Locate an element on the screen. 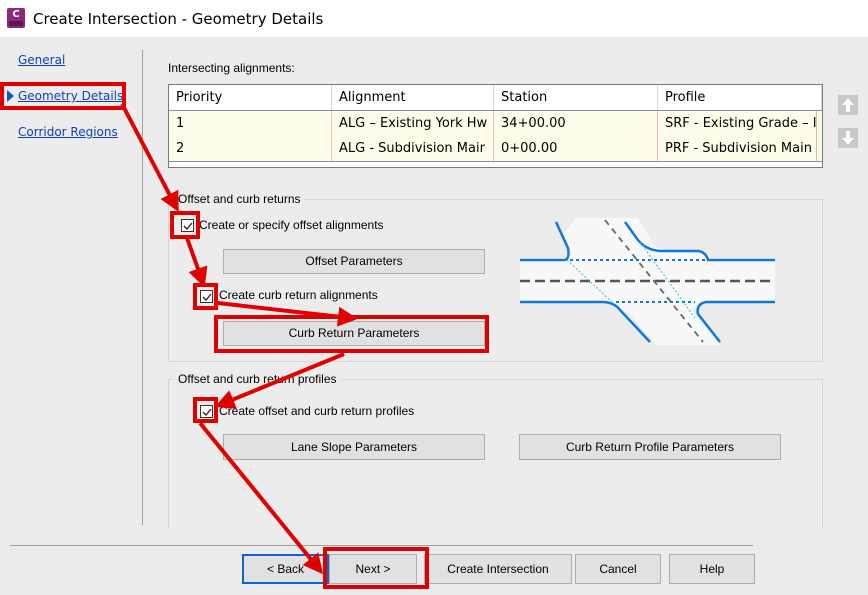 Image resolution: width=868 pixels, height=595 pixels. alignment-cell: ALG – Existing York Hw is located at coordinates (413, 123).